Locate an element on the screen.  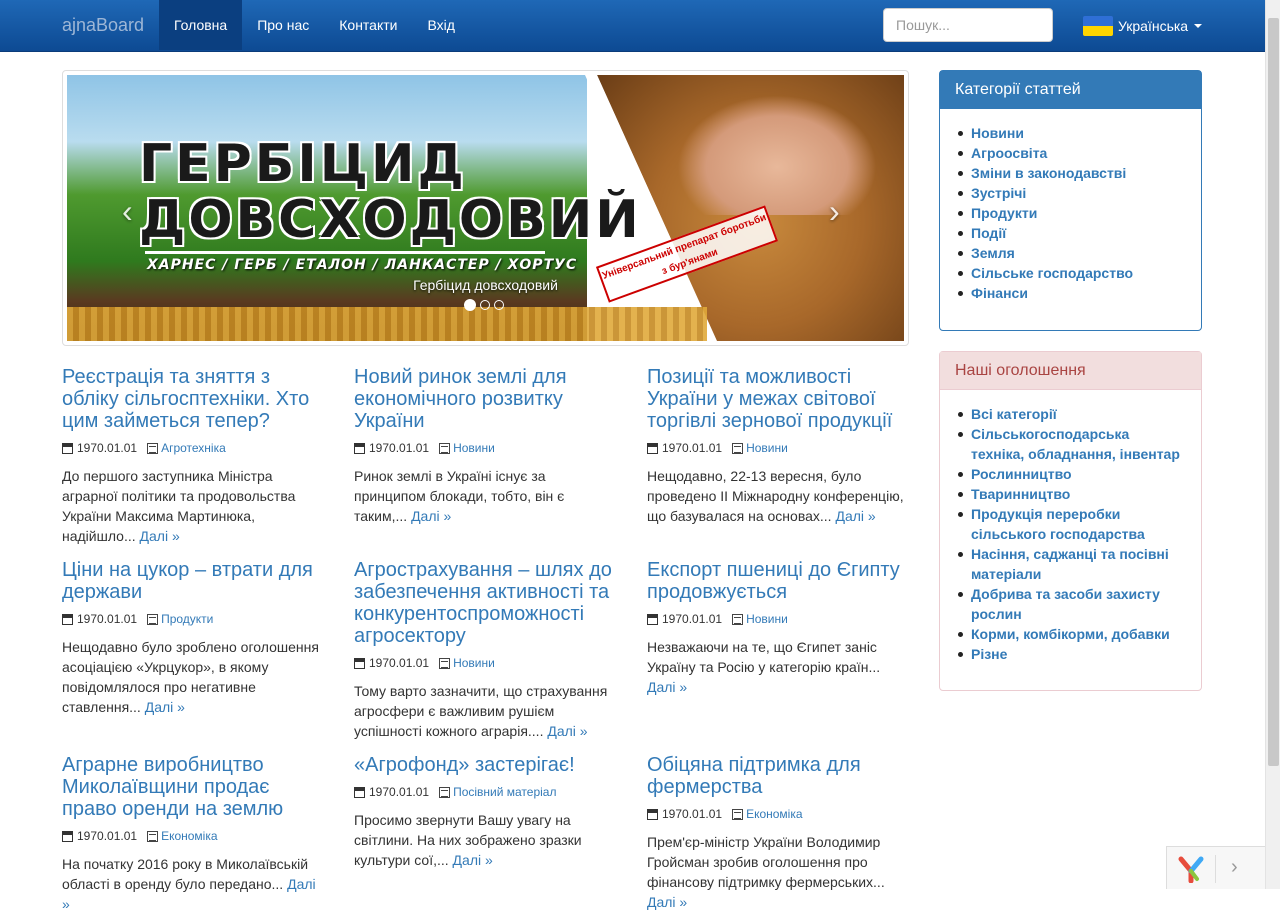
carousel-indicators is located at coordinates (484, 305).